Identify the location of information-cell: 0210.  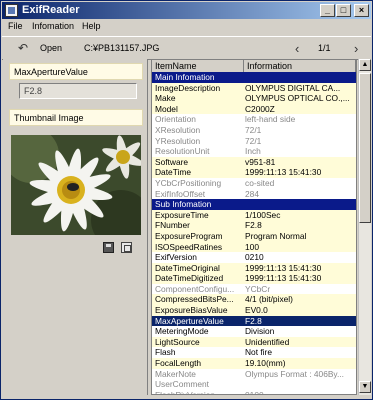
(254, 257).